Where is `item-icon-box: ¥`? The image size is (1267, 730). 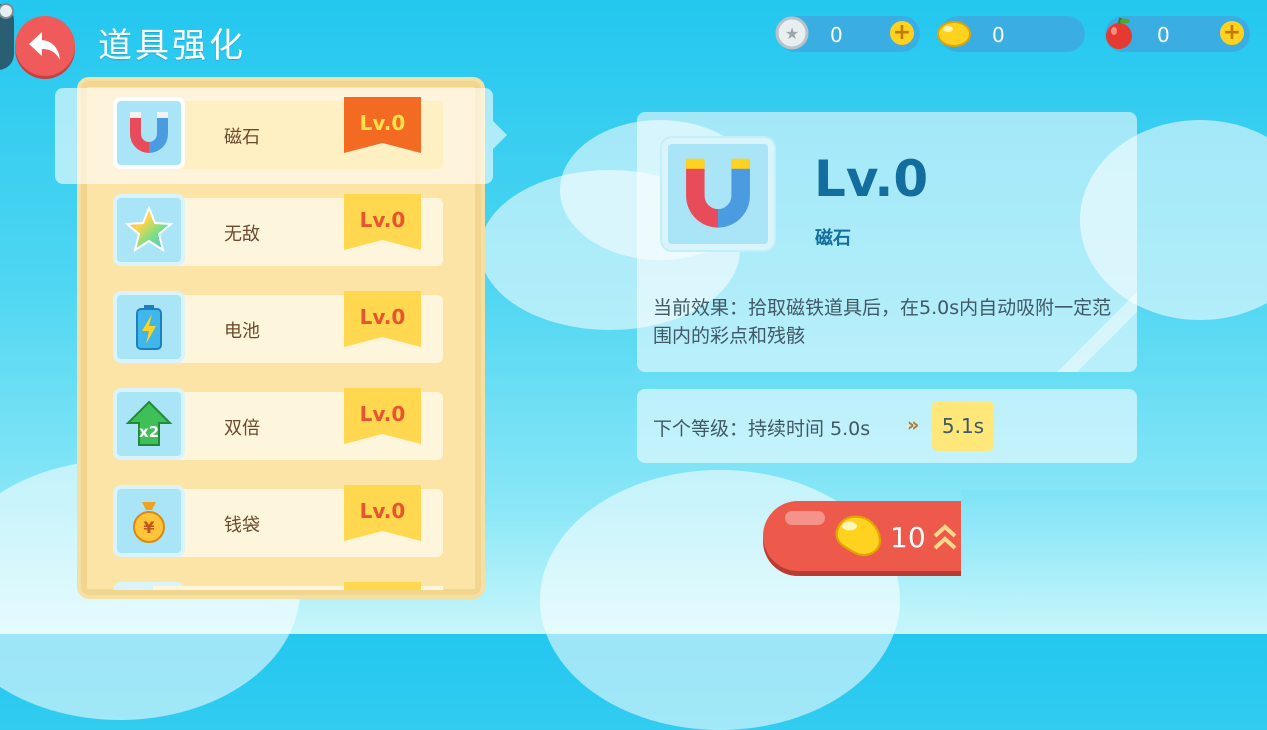
item-icon-box: ¥ is located at coordinates (149, 521).